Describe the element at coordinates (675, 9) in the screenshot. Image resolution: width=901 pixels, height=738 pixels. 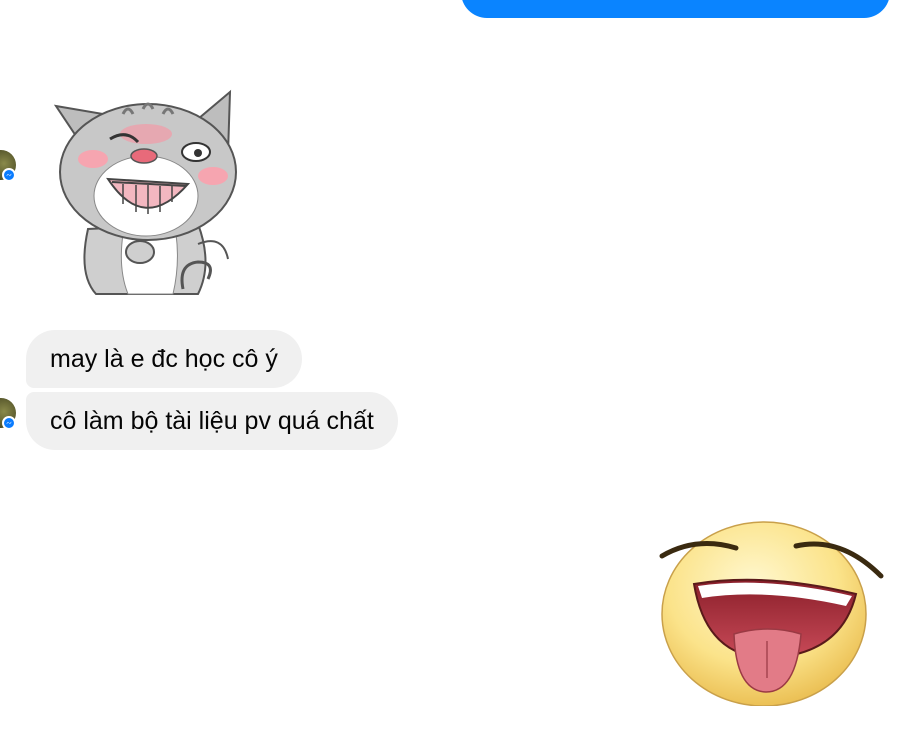
I see `sent-message-bubble` at that location.